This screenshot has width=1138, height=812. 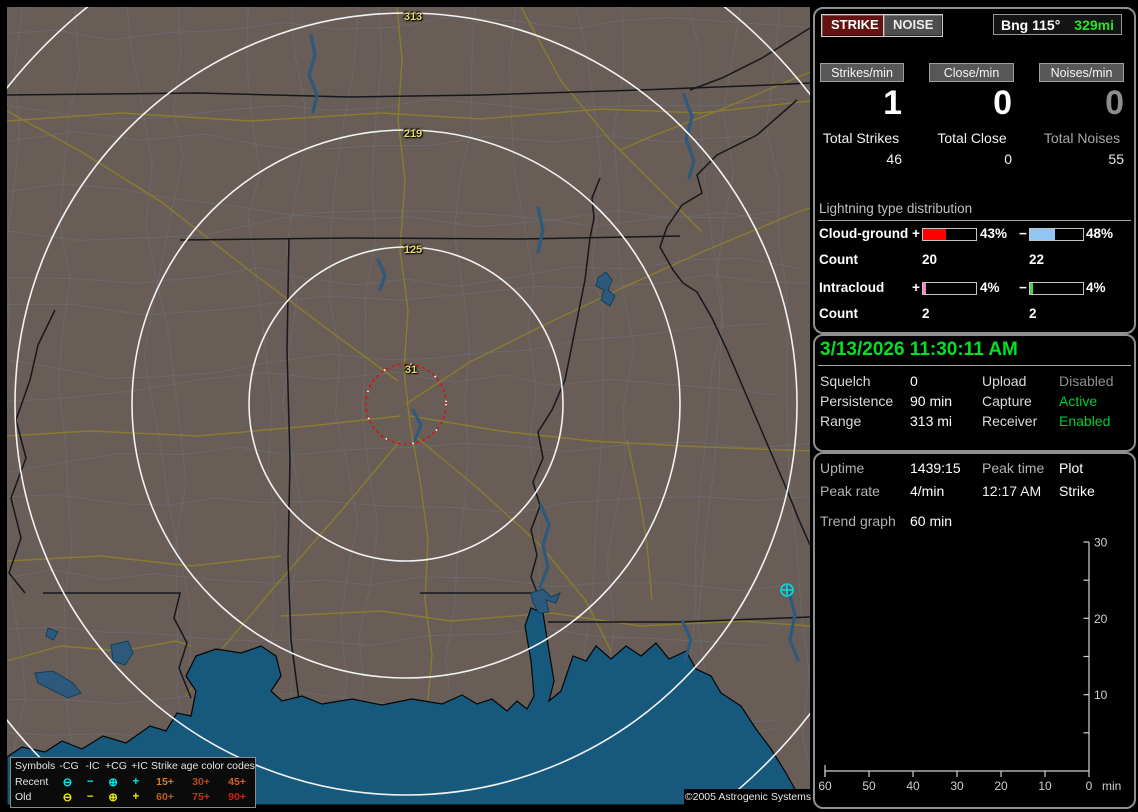 What do you see at coordinates (896, 208) in the screenshot?
I see `distribution-title: Lightning type distribution` at bounding box center [896, 208].